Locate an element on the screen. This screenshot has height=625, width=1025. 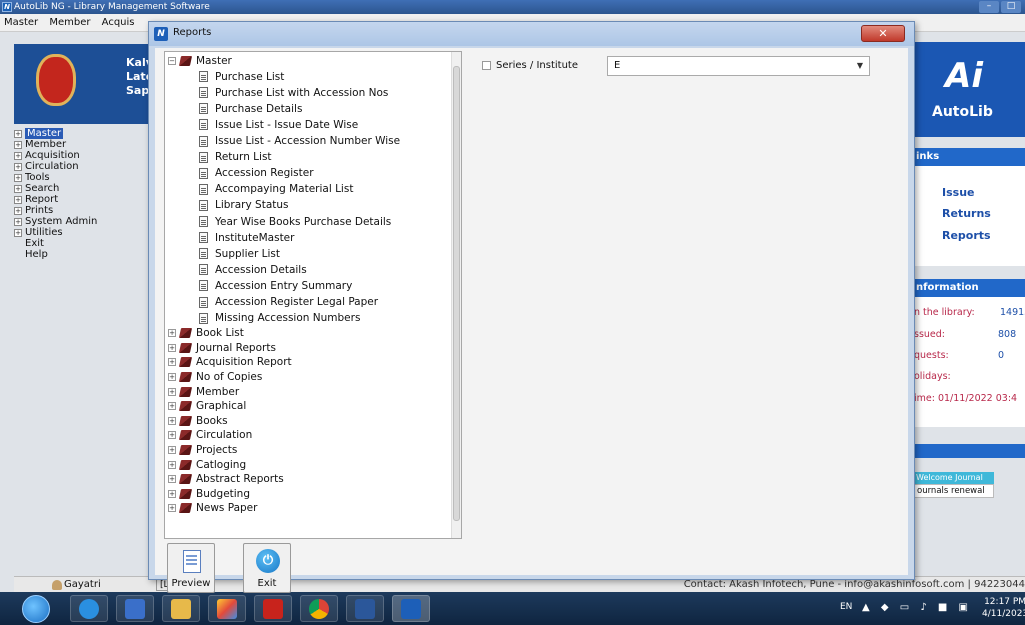
tree-node-group: + Abstract Reports is located at coordinates (226, 479).